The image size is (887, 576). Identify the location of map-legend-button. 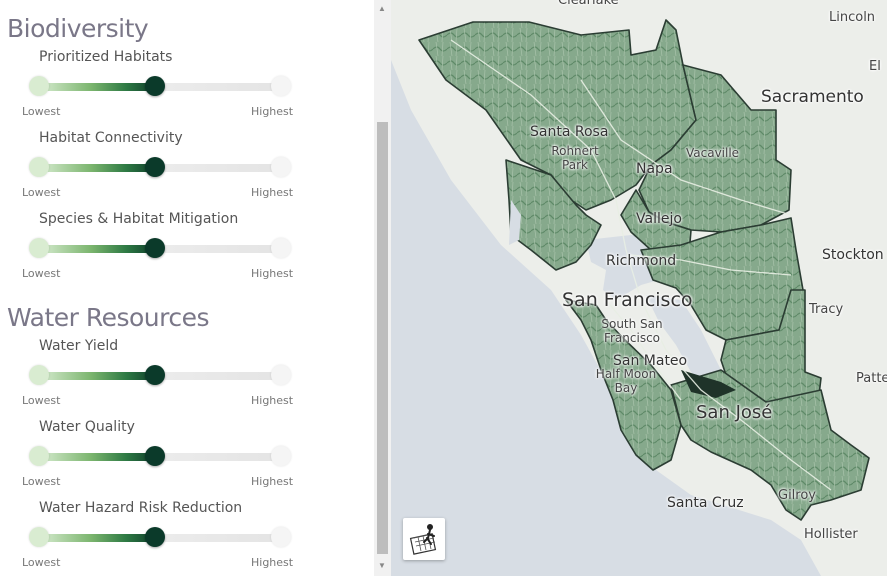
(424, 539).